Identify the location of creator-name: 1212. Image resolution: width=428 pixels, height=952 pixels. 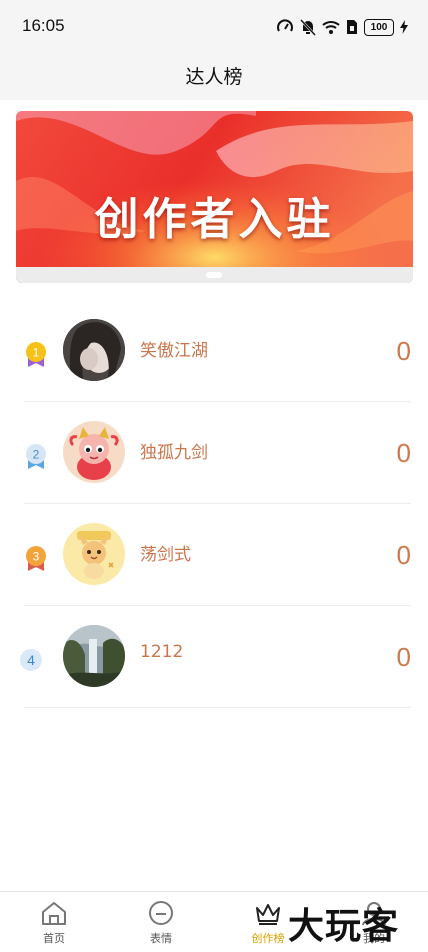
(162, 652).